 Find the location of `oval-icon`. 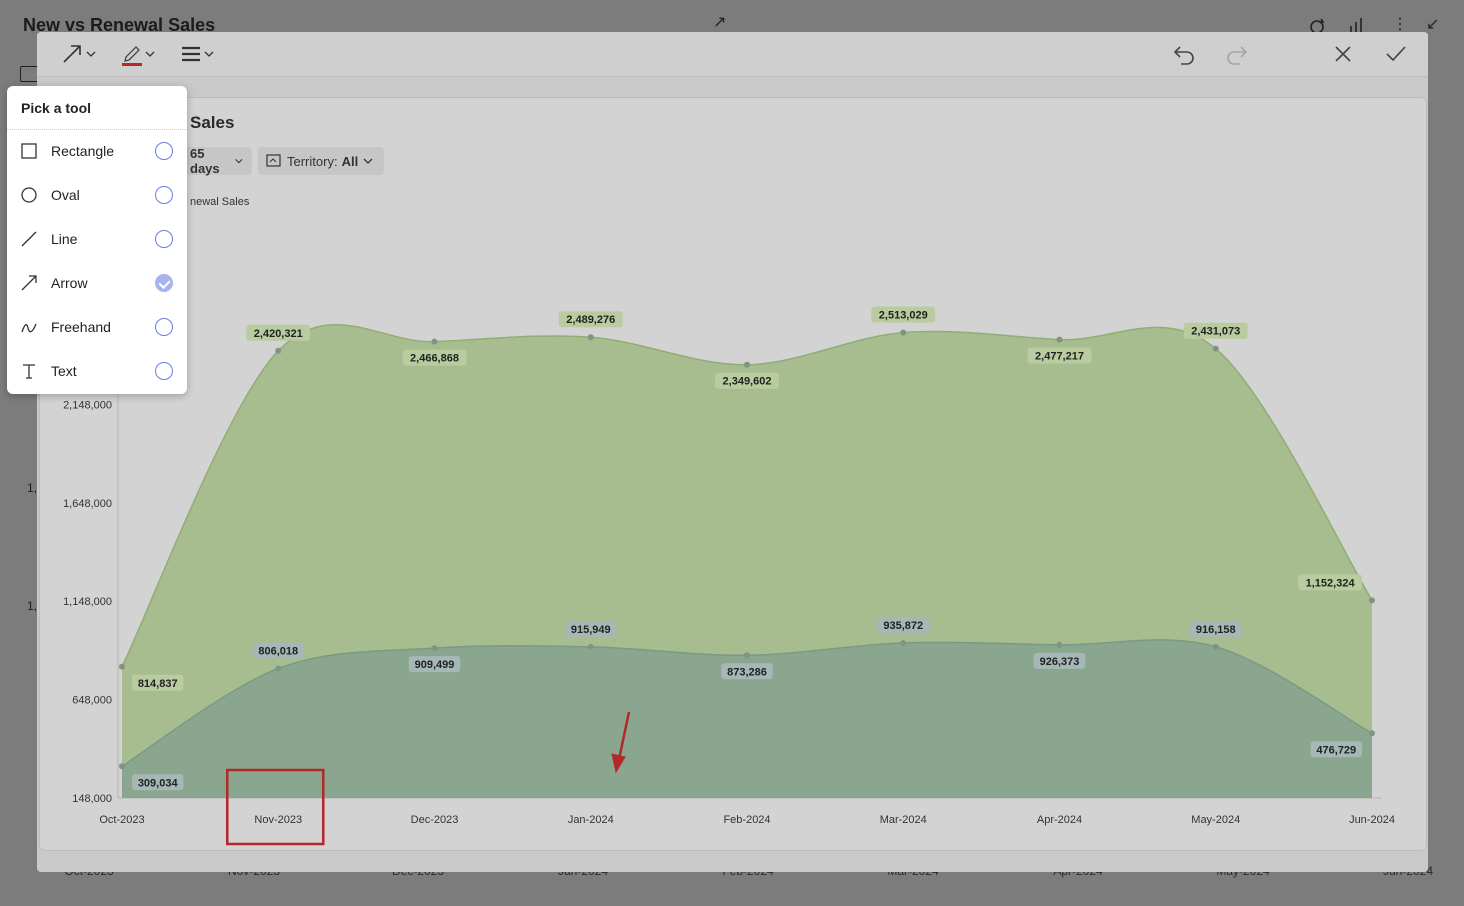

oval-icon is located at coordinates (29, 195).